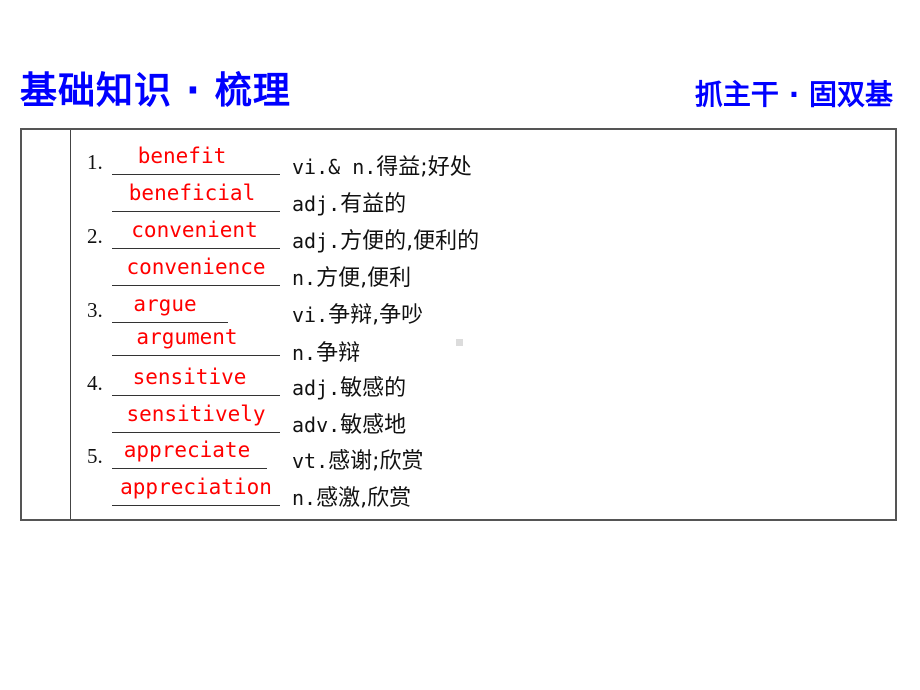 This screenshot has width=920, height=690. I want to click on vocab-row: 1. benefit vi.& n.得益;好处, so click(322, 162).